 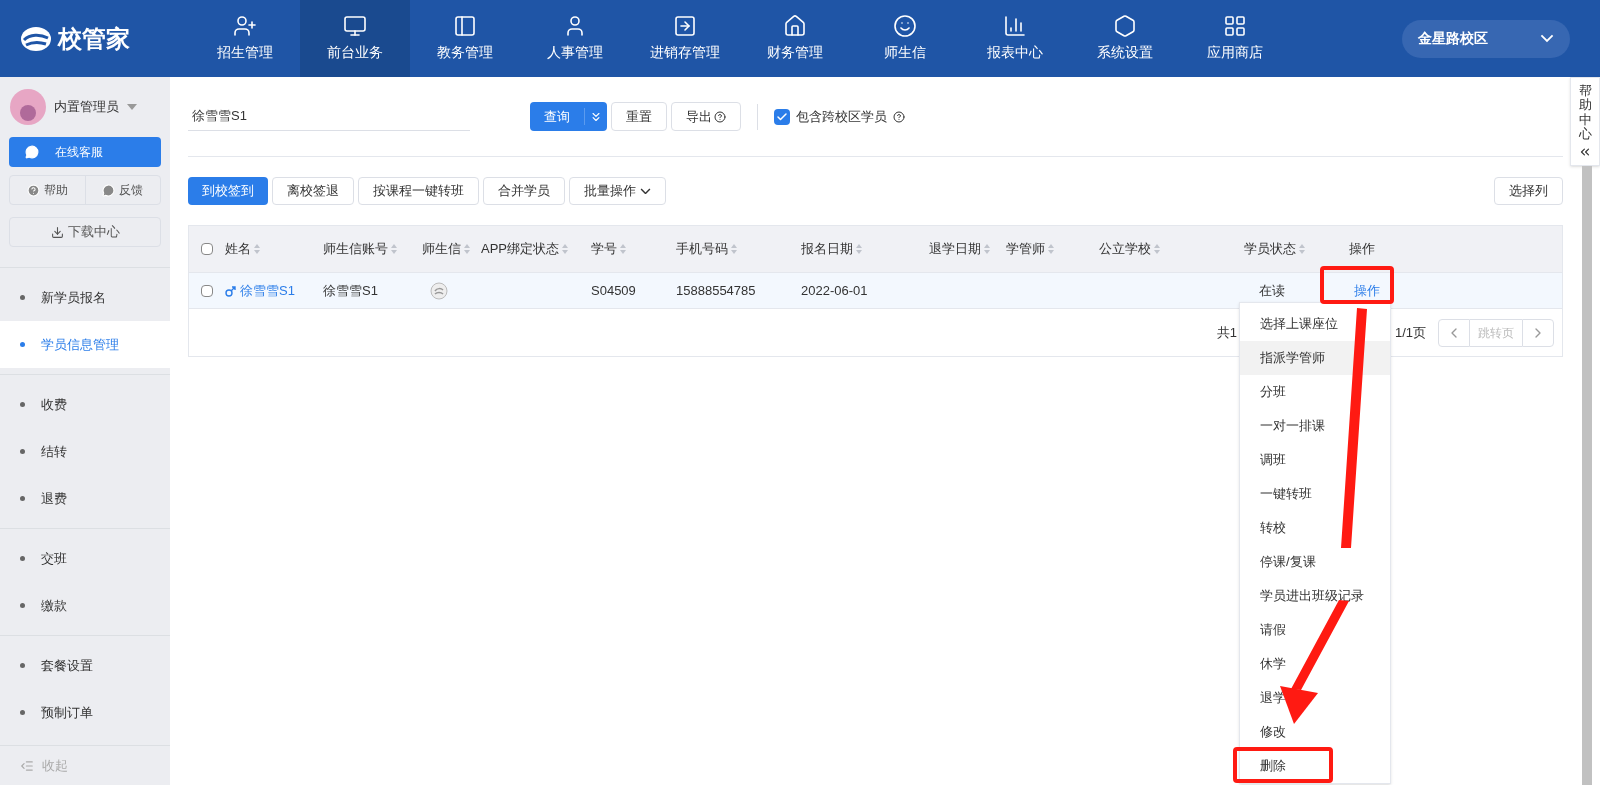 I want to click on page-jump-field: 跳转页, so click(x=1496, y=332).